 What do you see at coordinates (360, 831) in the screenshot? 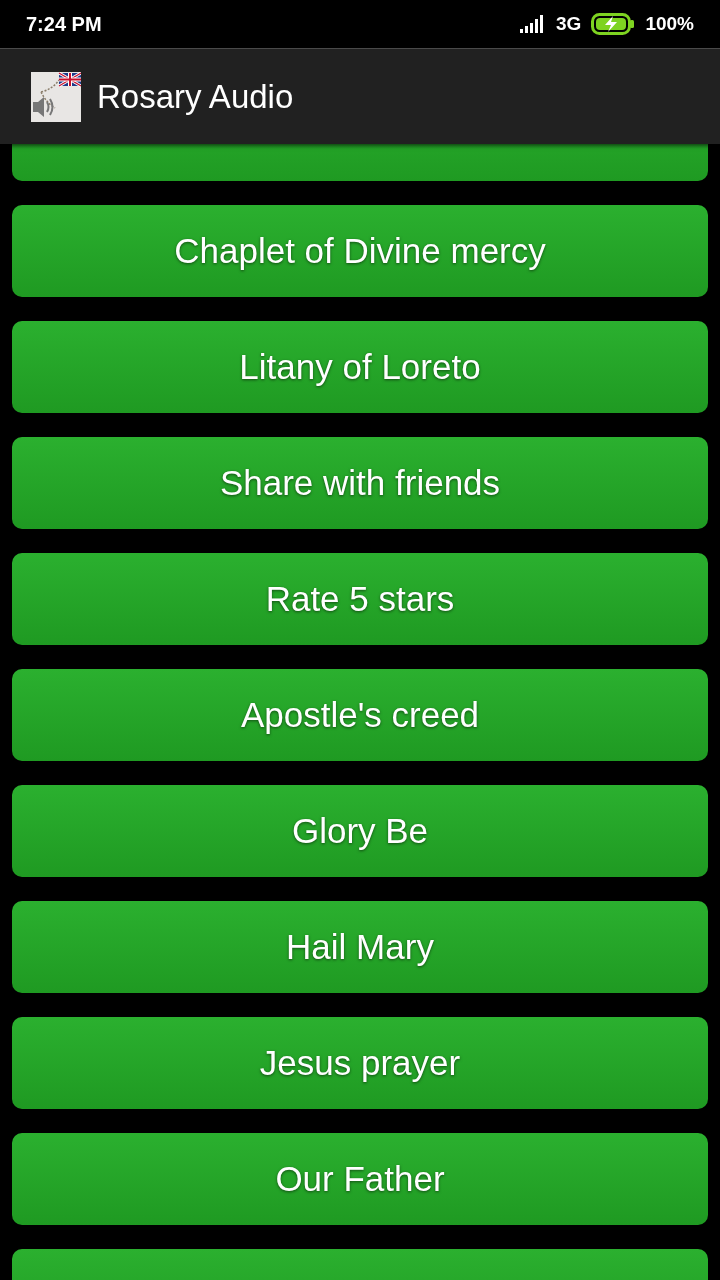
I see `menu-button: Glory Be` at bounding box center [360, 831].